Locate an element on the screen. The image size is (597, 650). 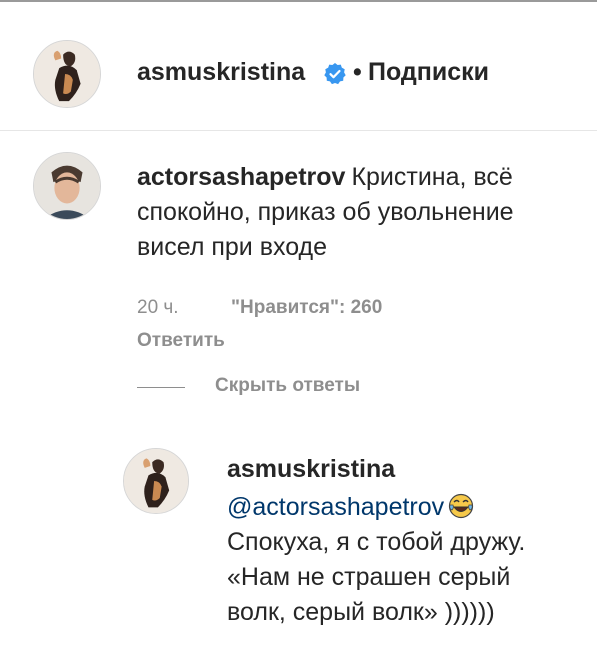
reply-avatar is located at coordinates (156, 481).